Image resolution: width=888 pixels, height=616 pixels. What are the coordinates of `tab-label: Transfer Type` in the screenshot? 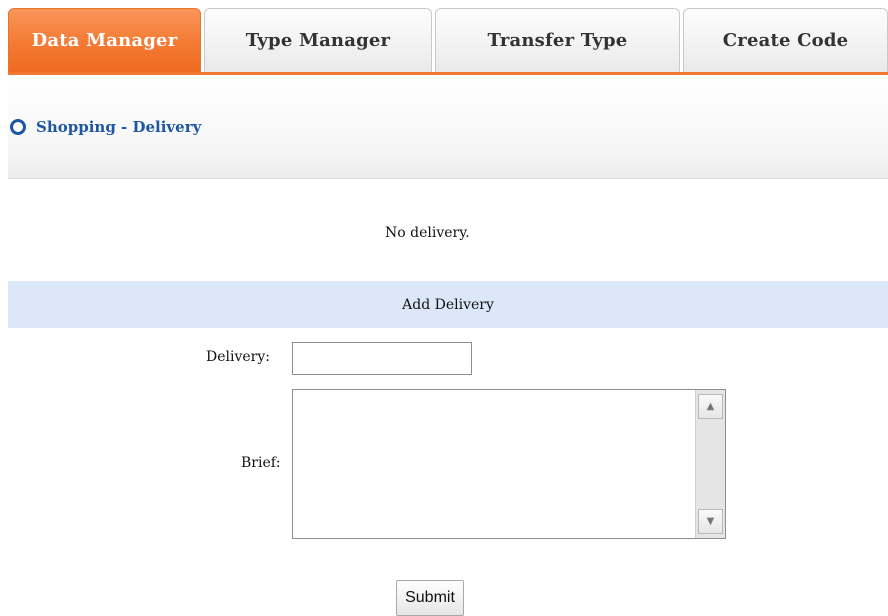 It's located at (557, 40).